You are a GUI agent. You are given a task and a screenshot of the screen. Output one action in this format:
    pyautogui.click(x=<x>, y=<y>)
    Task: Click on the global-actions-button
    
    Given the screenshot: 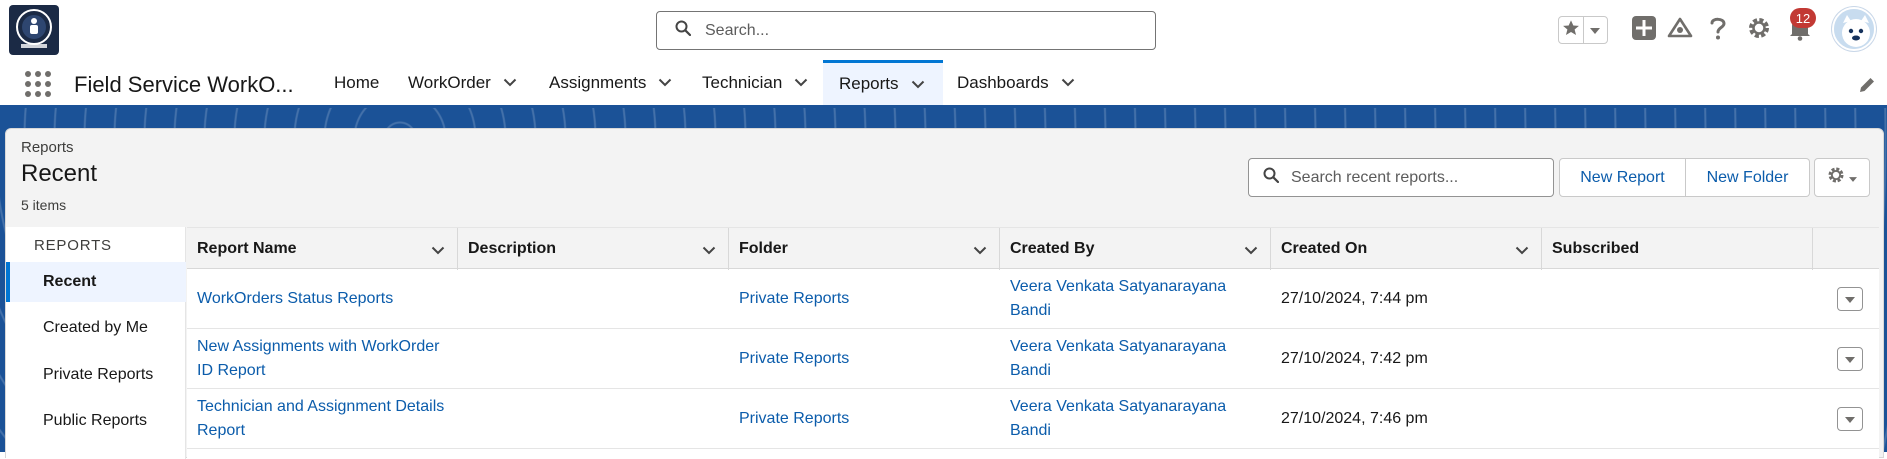 What is the action you would take?
    pyautogui.click(x=1644, y=30)
    